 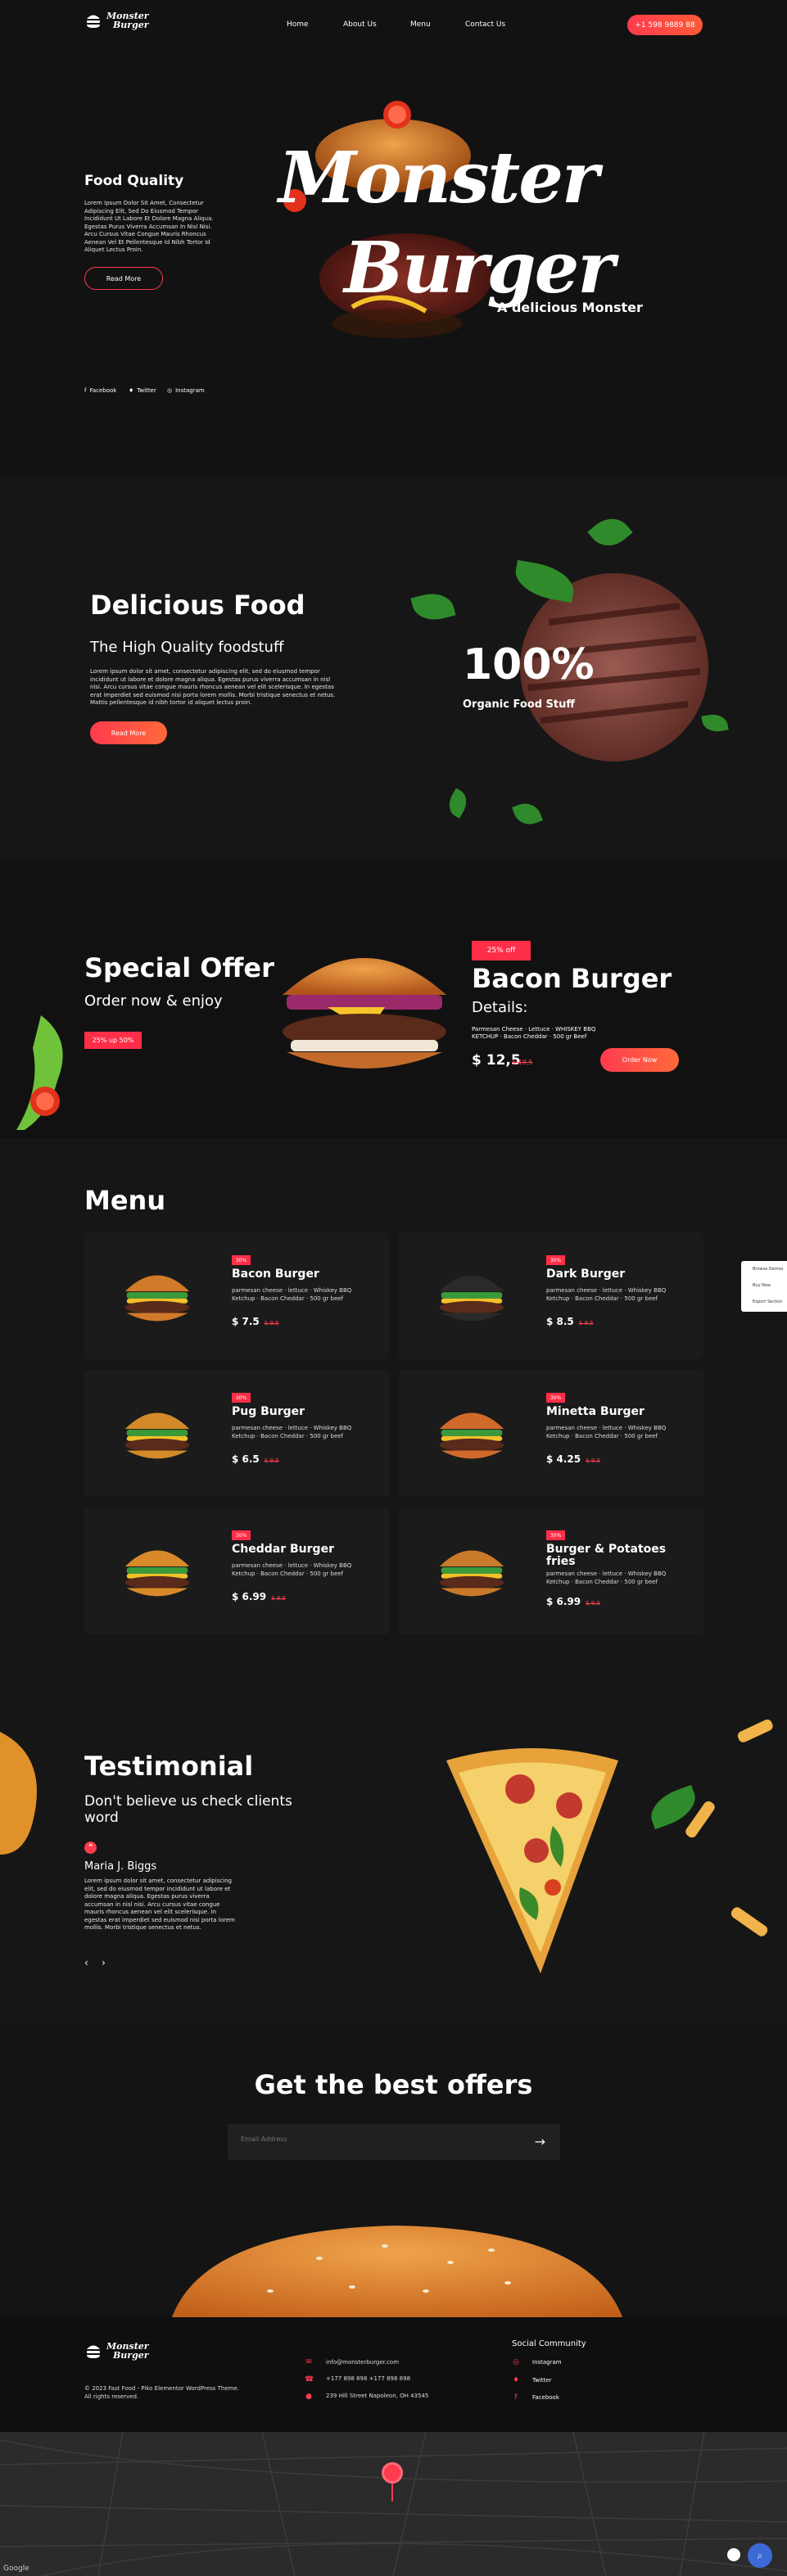 I want to click on bun-image, so click(x=397, y=2271).